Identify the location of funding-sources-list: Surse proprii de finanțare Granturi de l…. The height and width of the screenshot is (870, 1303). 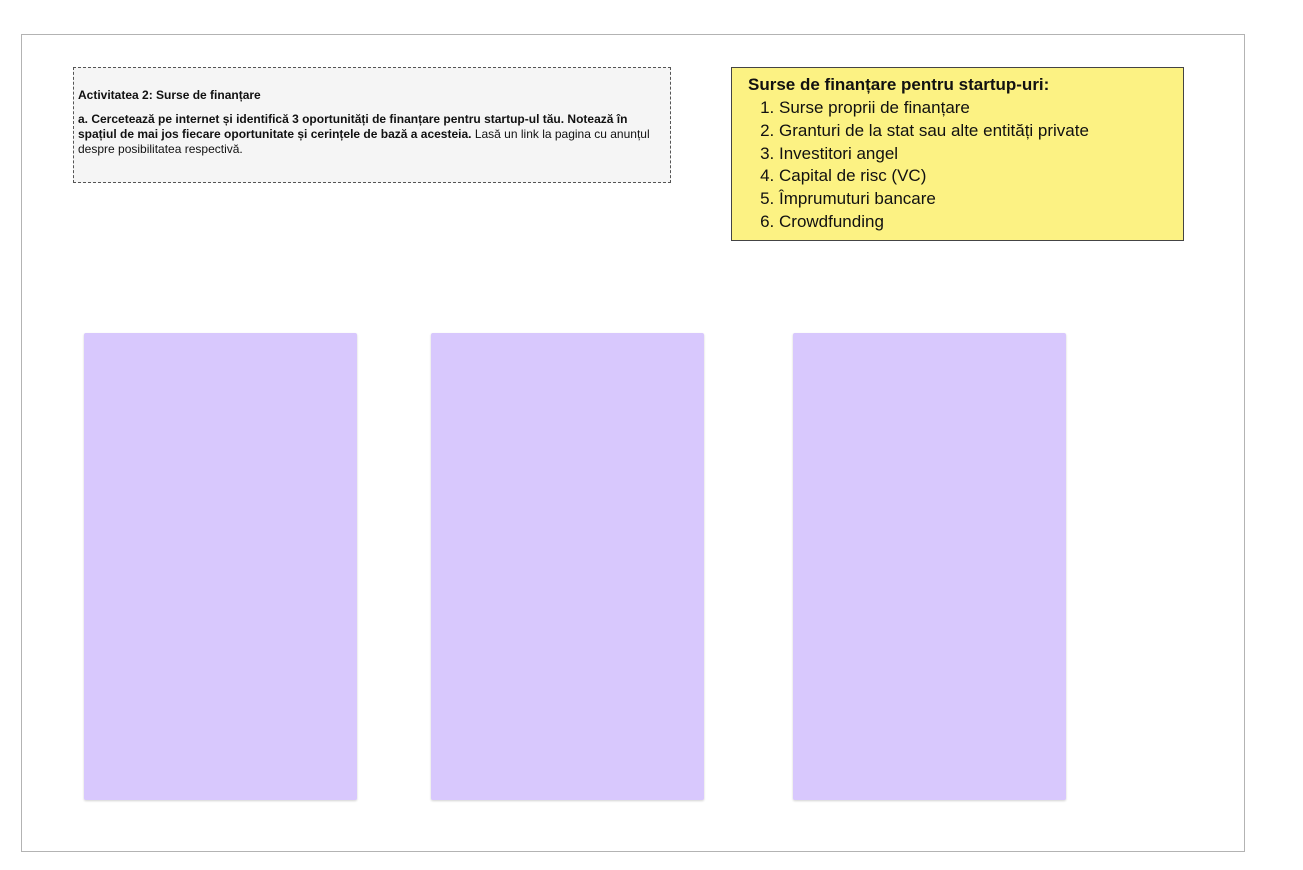
(958, 165).